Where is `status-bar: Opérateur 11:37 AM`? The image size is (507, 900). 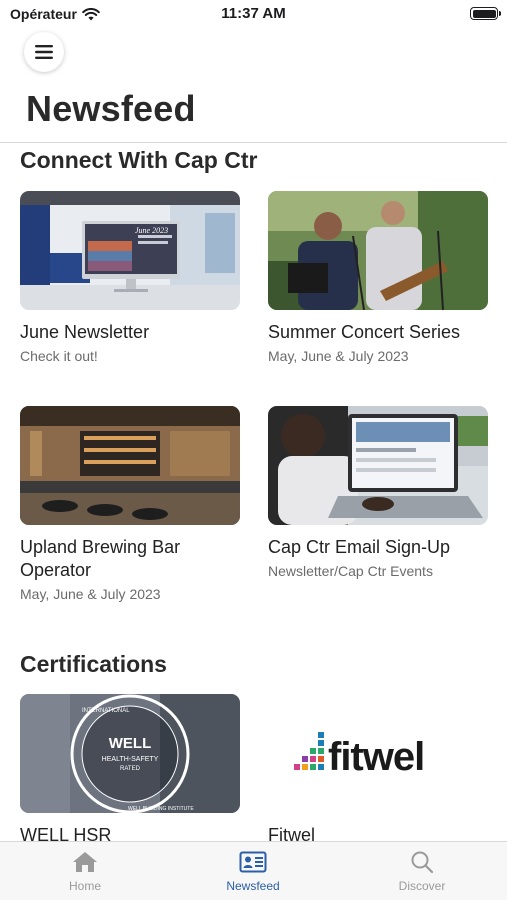
status-bar: Opérateur 11:37 AM is located at coordinates (253, 14).